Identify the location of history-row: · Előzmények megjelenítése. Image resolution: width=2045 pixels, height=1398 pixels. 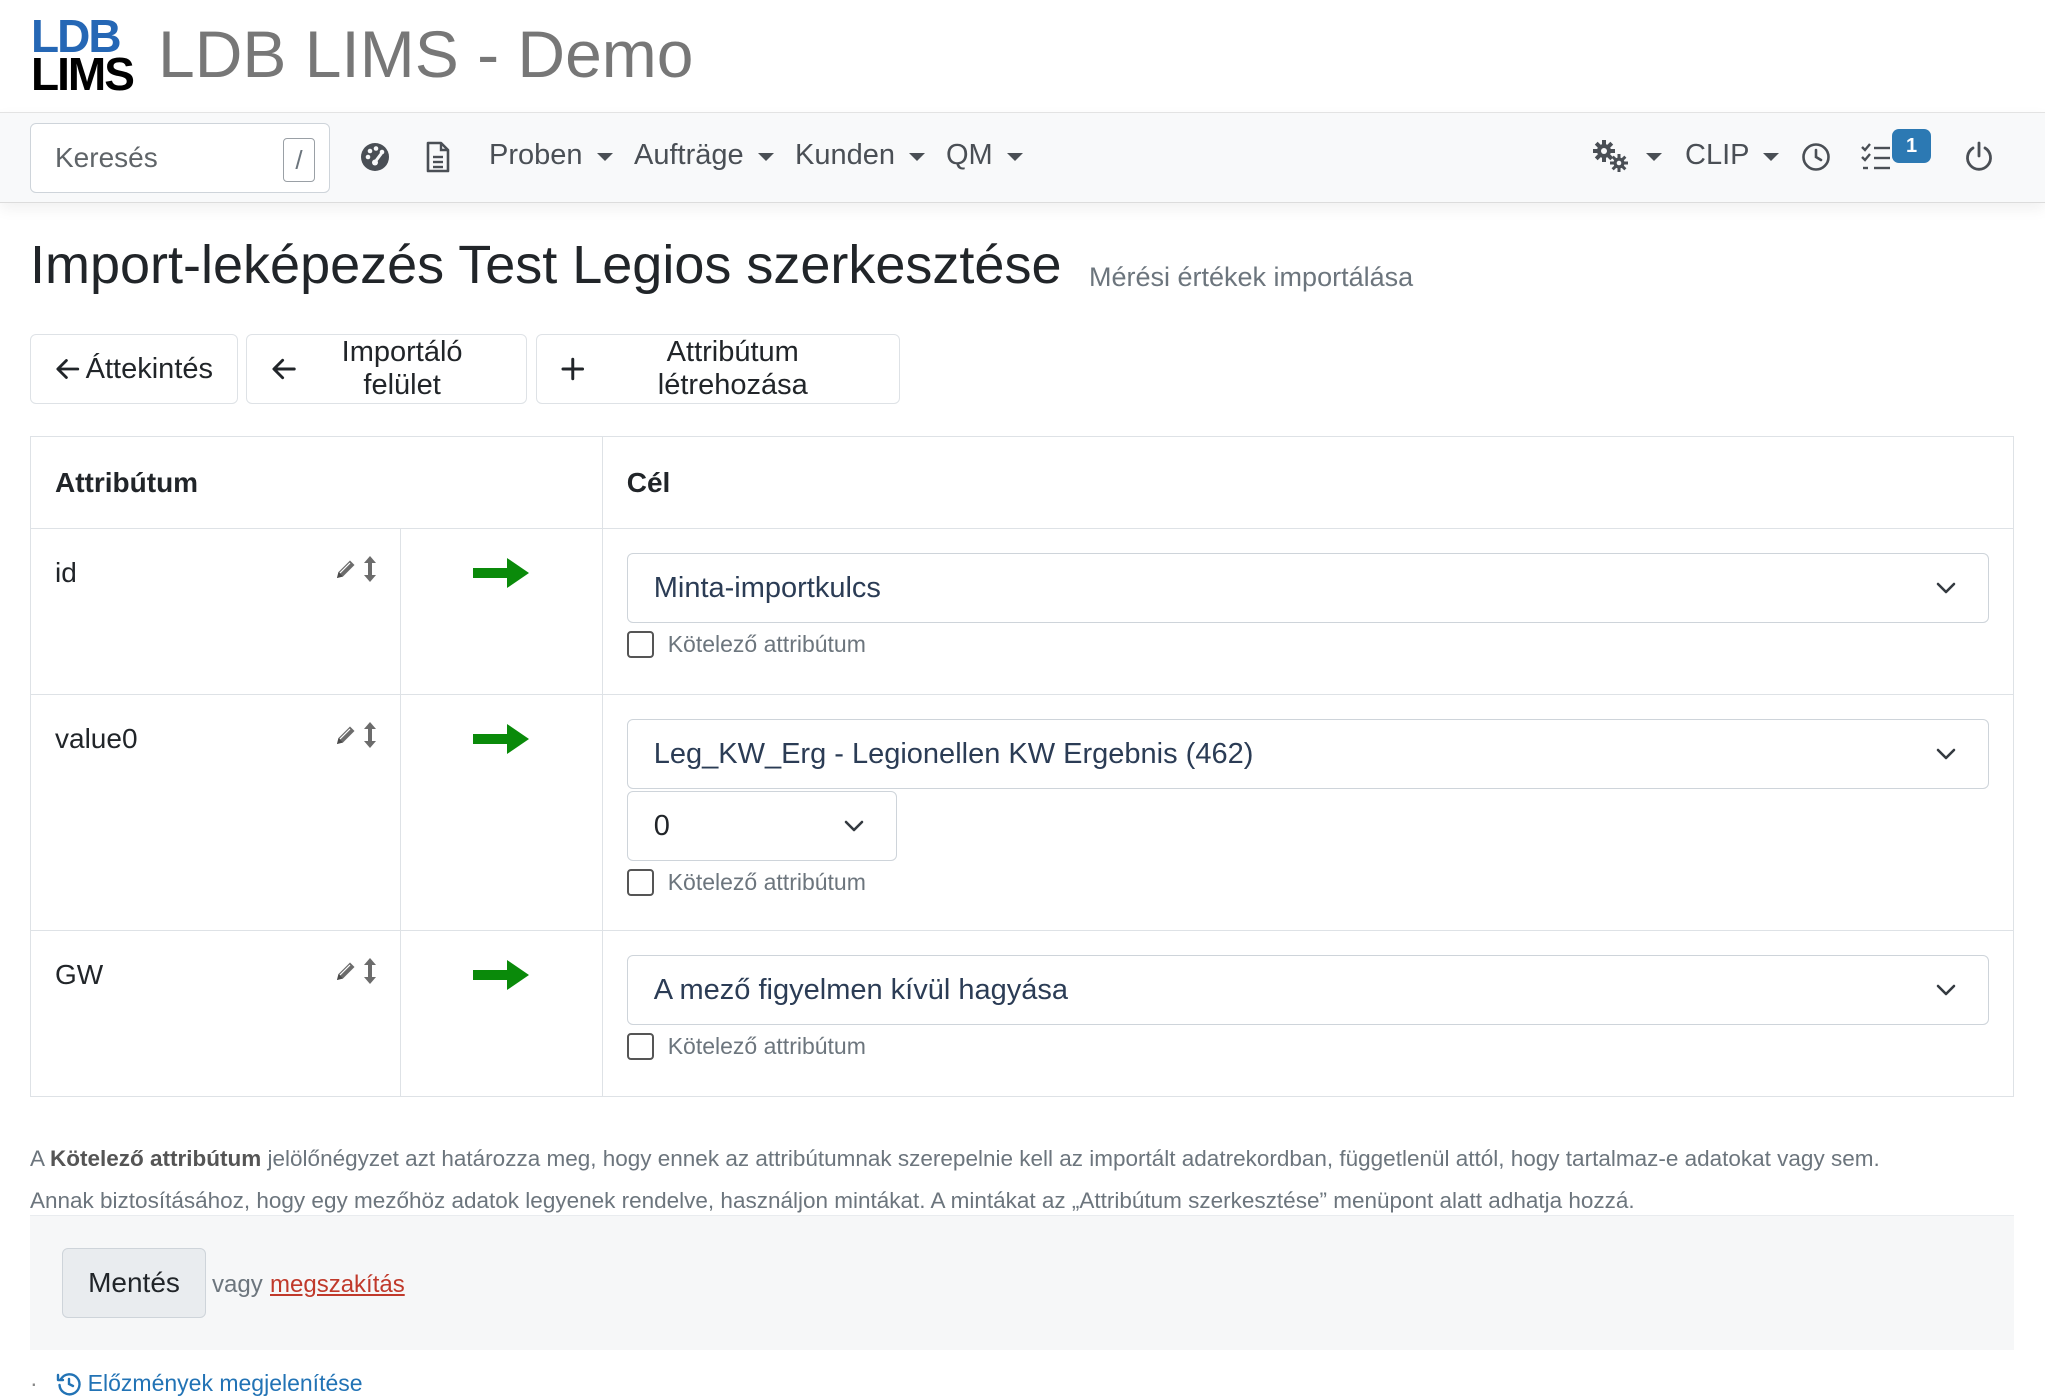
(196, 1383).